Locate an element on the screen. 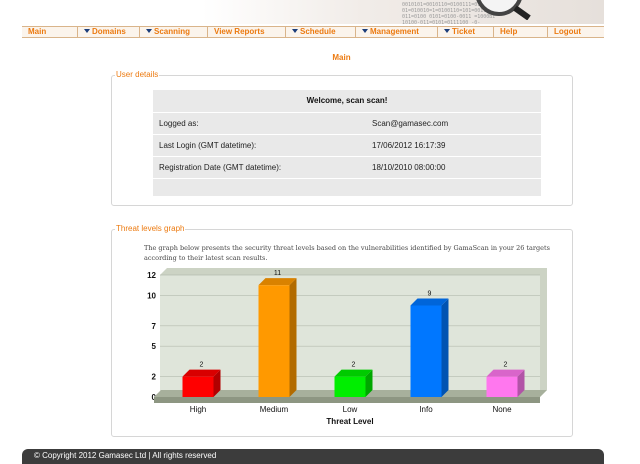  nav-label: Scanning is located at coordinates (172, 31).